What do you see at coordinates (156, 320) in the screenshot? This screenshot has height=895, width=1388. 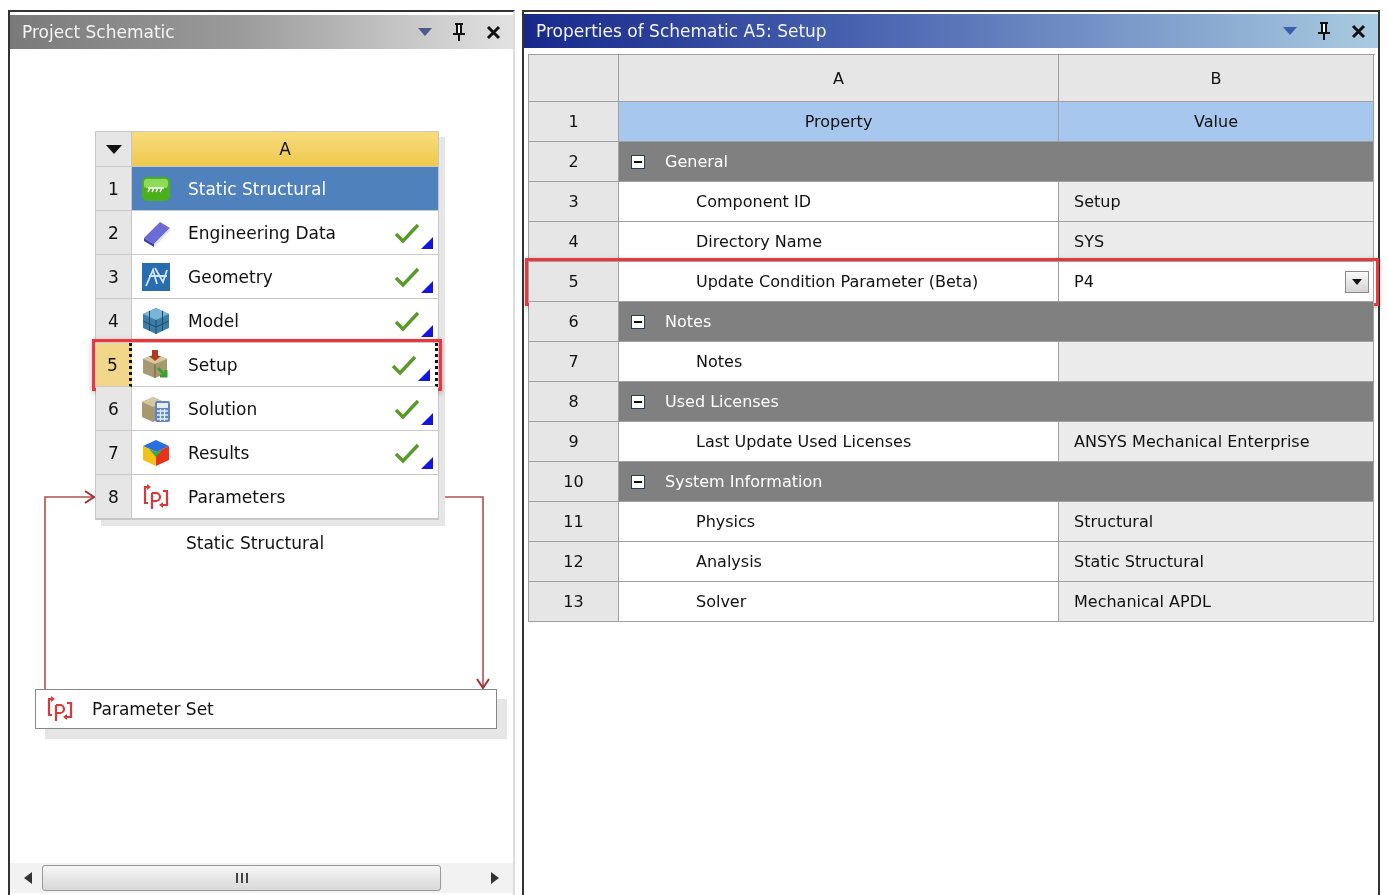 I see `cube-icon` at bounding box center [156, 320].